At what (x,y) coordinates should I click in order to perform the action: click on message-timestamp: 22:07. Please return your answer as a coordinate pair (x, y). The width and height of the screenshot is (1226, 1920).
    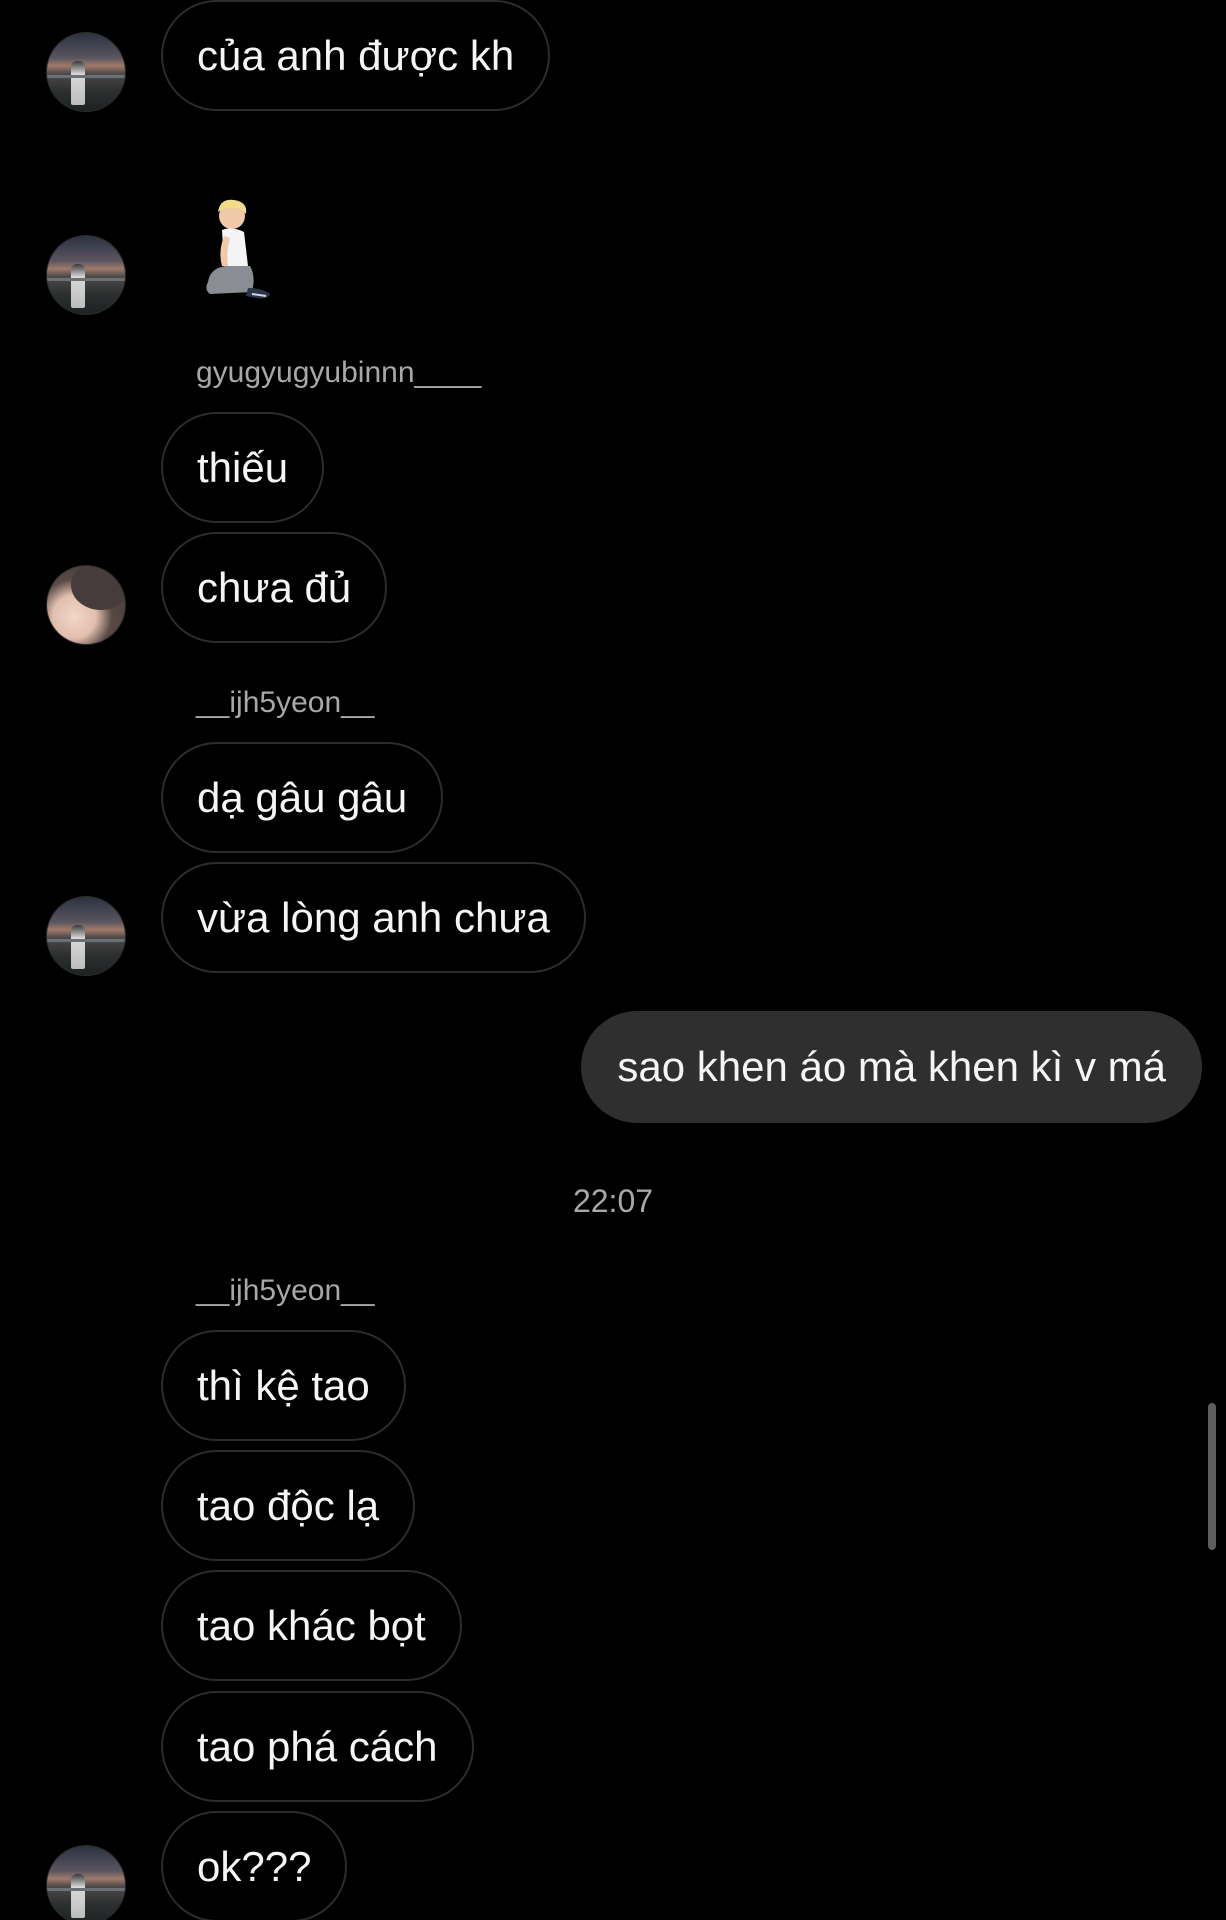
    Looking at the image, I should click on (613, 1201).